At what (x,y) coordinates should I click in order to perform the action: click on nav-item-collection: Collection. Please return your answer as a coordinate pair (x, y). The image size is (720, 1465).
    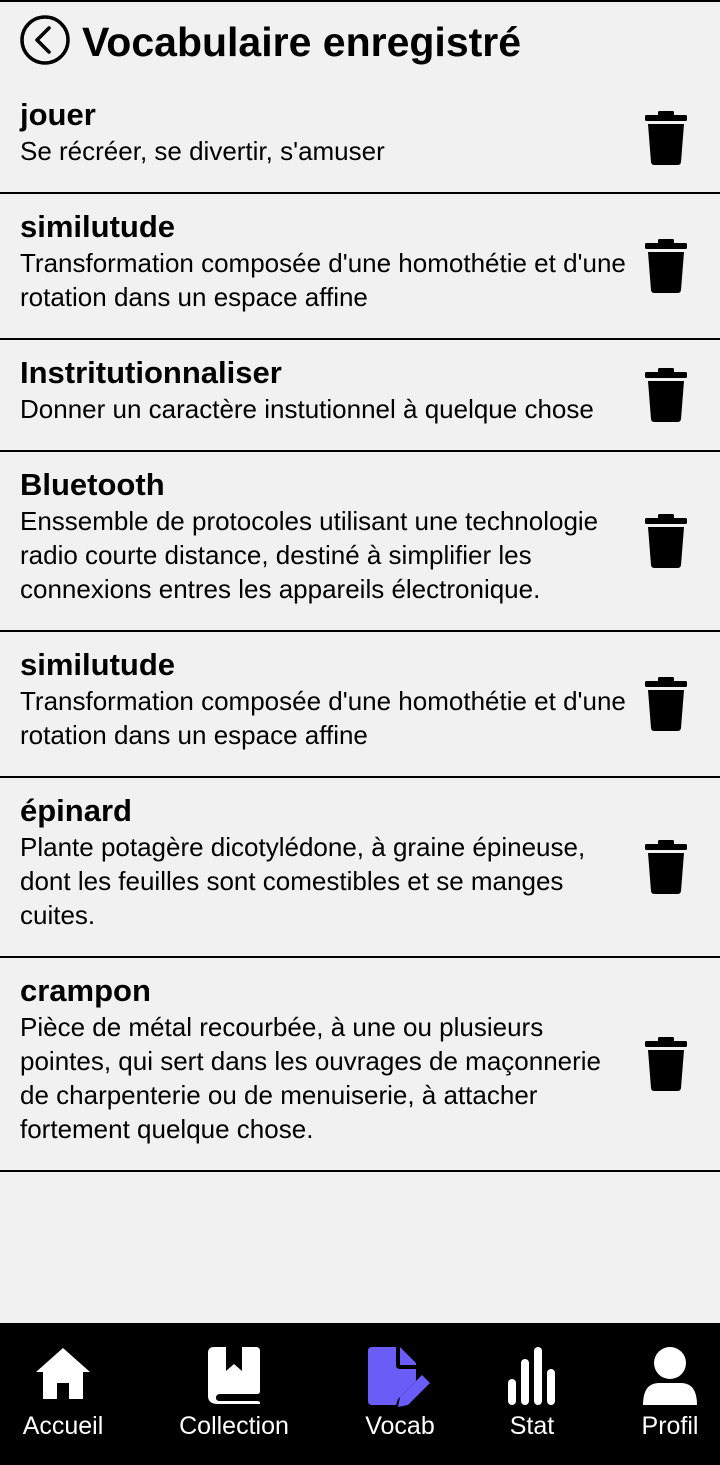
    Looking at the image, I should click on (234, 1400).